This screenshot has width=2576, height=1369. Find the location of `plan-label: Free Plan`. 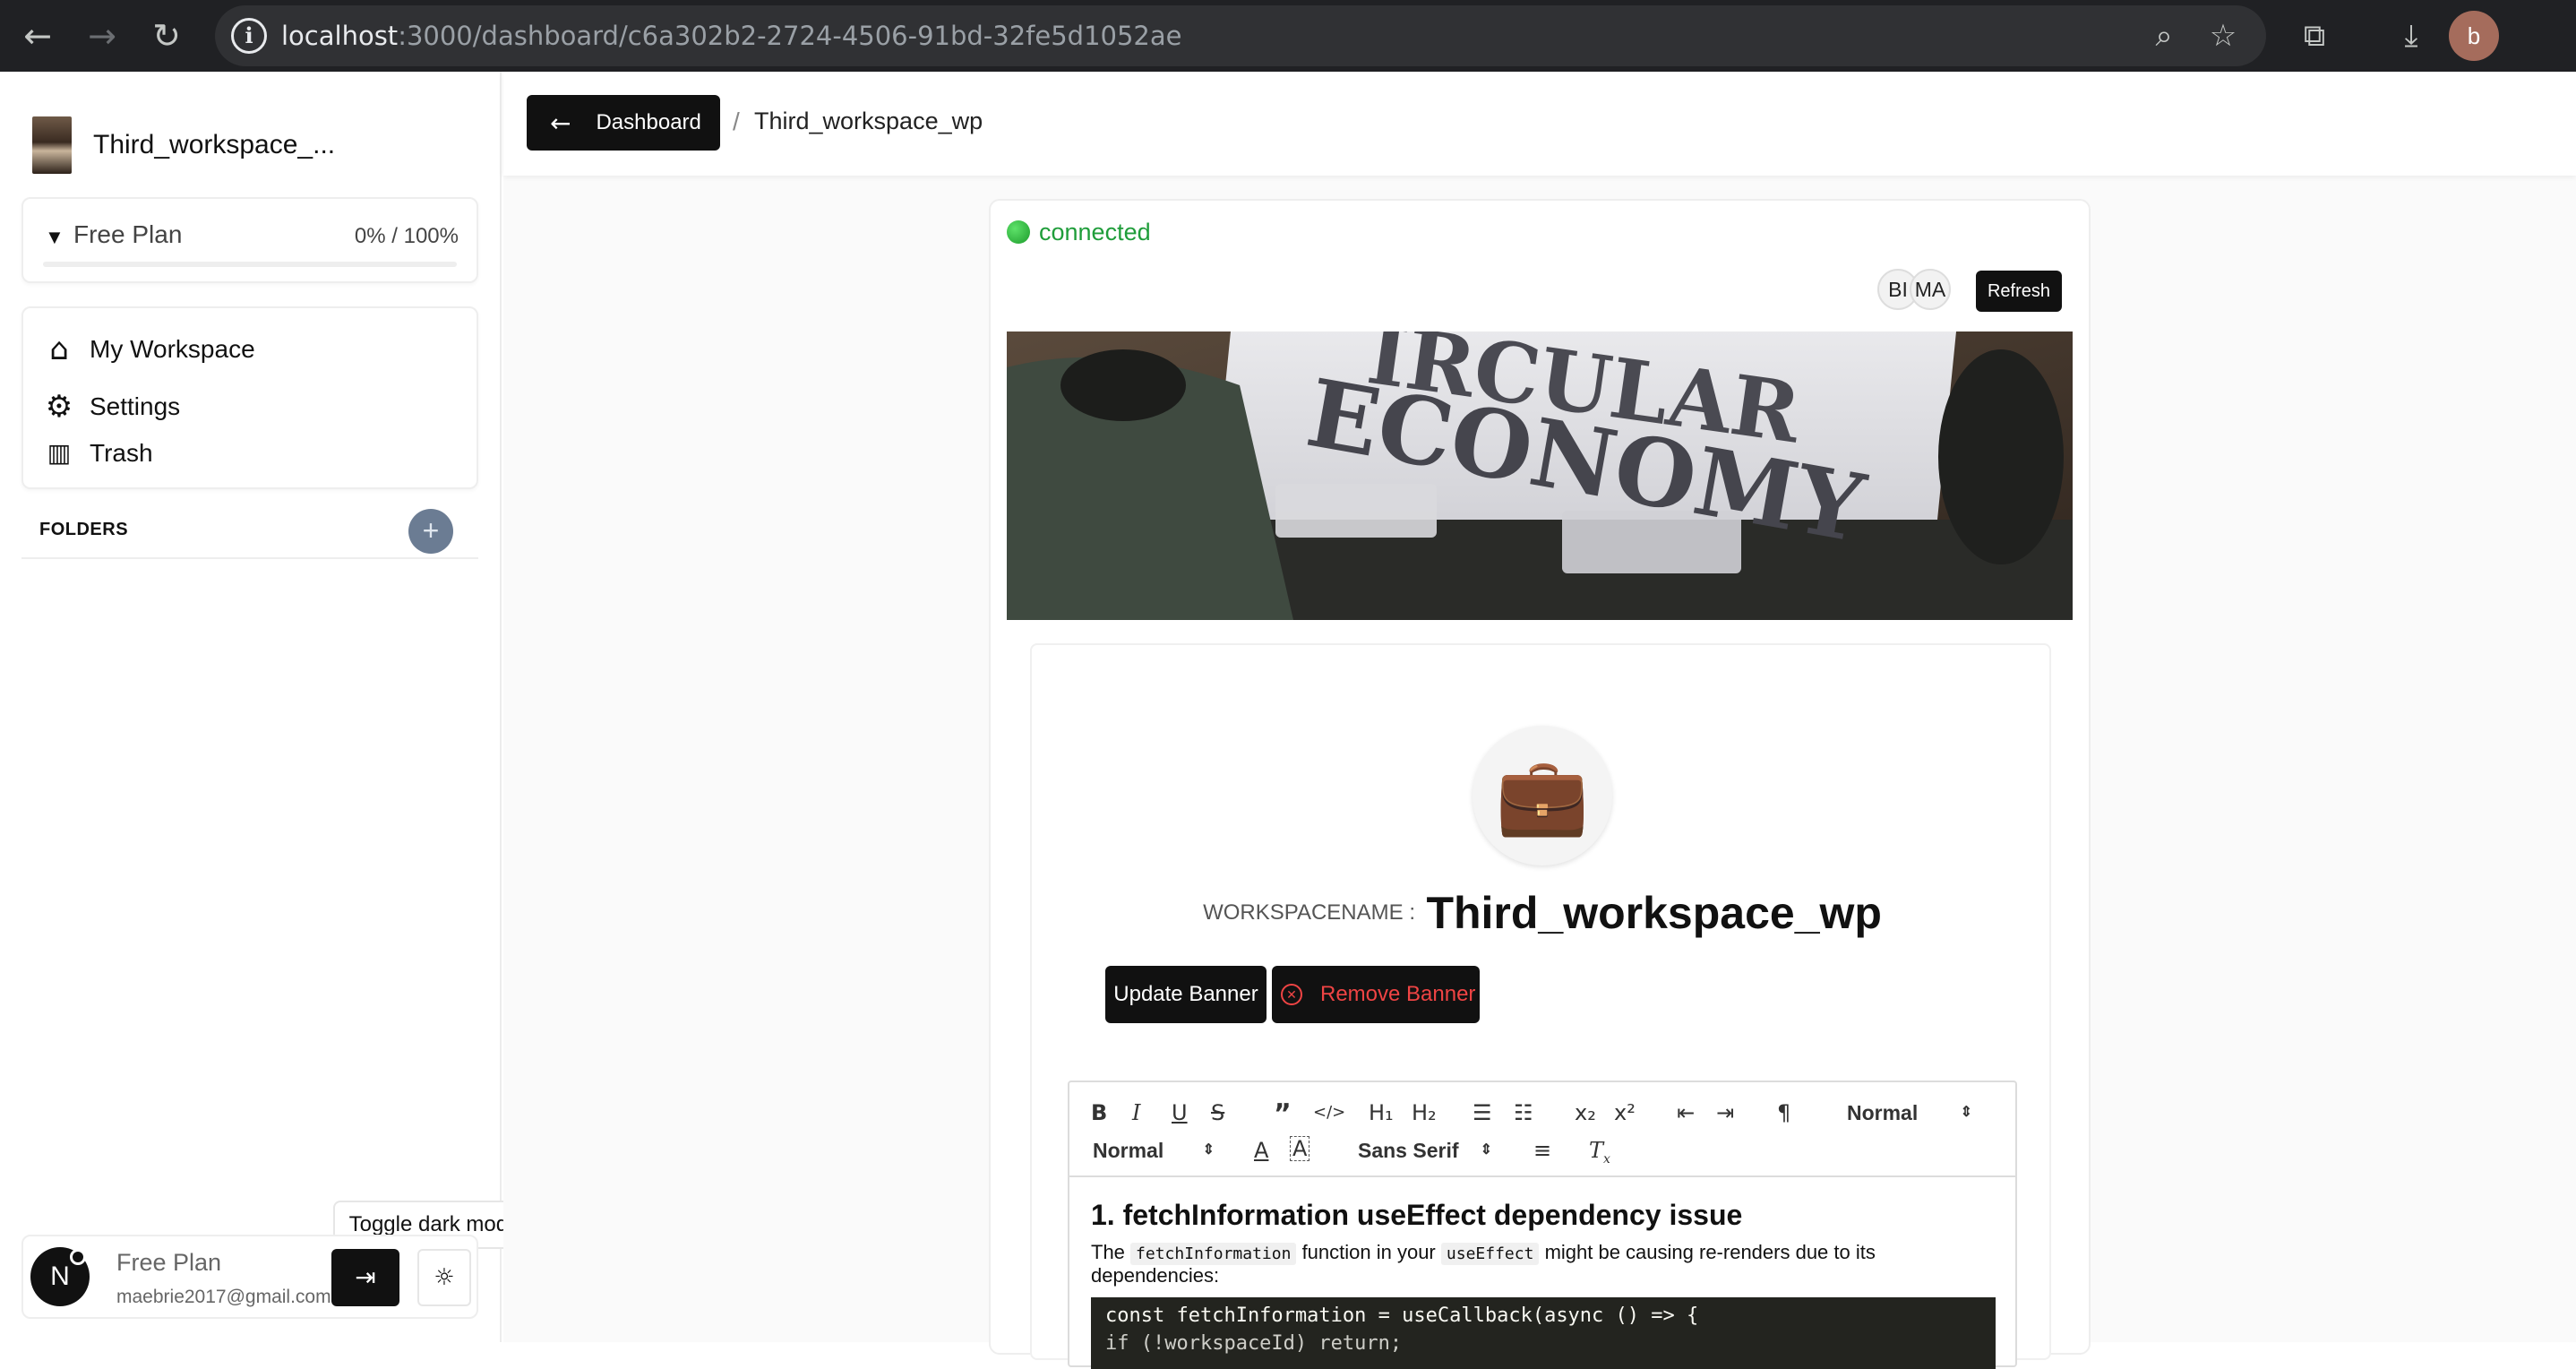

plan-label: Free Plan is located at coordinates (128, 234).